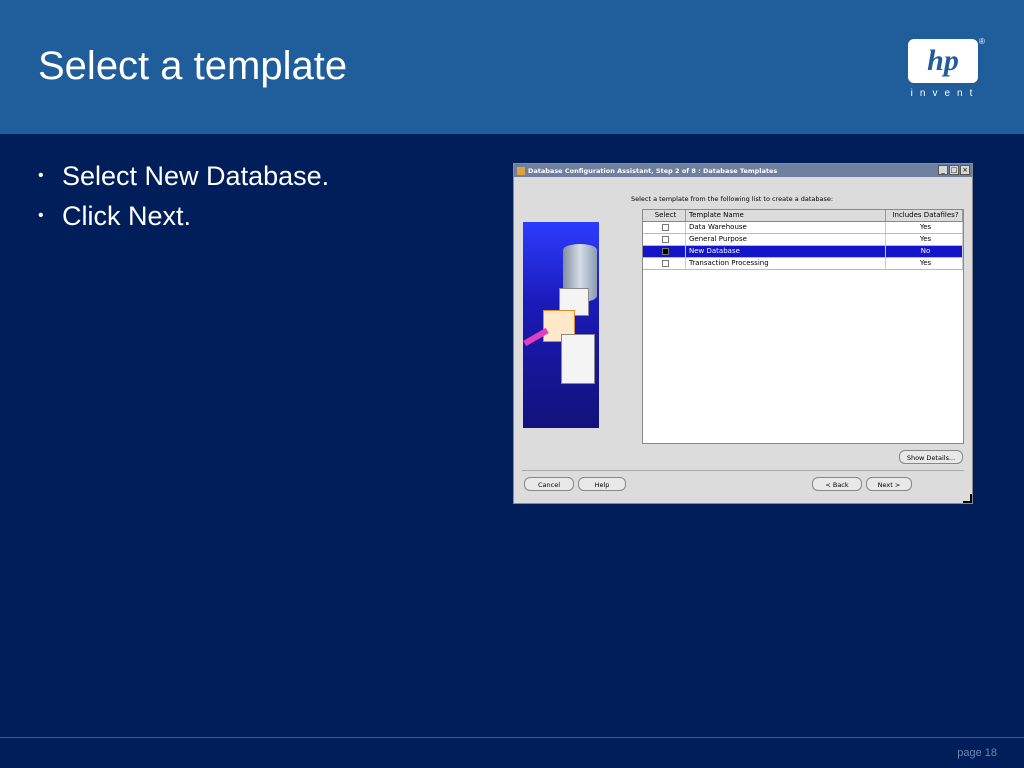  Describe the element at coordinates (977, 753) in the screenshot. I see `page-number: page 18` at that location.